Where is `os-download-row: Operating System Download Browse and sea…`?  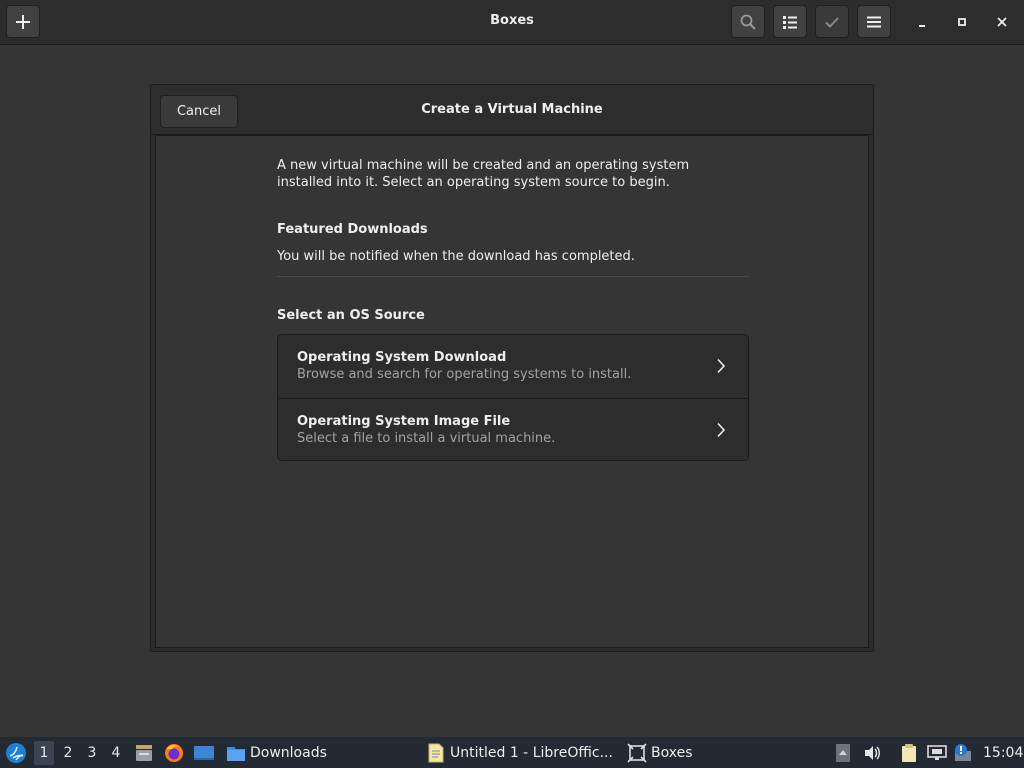
os-download-row: Operating System Download Browse and sea… is located at coordinates (513, 366).